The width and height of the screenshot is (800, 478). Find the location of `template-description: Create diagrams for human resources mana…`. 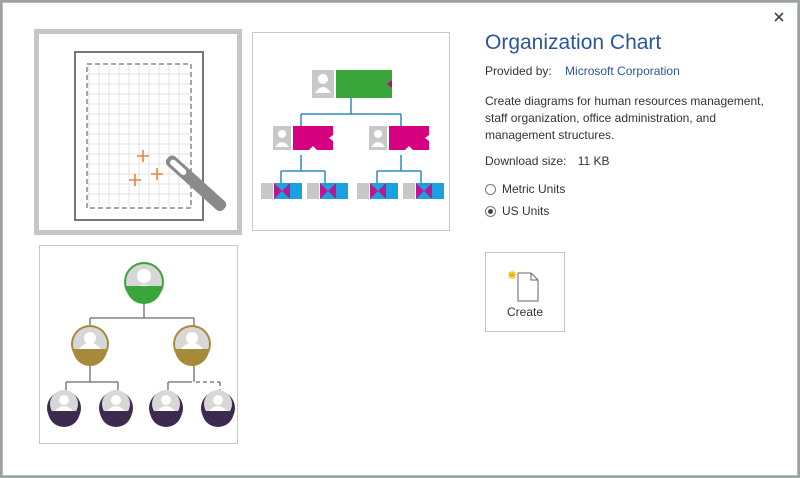

template-description: Create diagrams for human resources mana… is located at coordinates (624, 118).